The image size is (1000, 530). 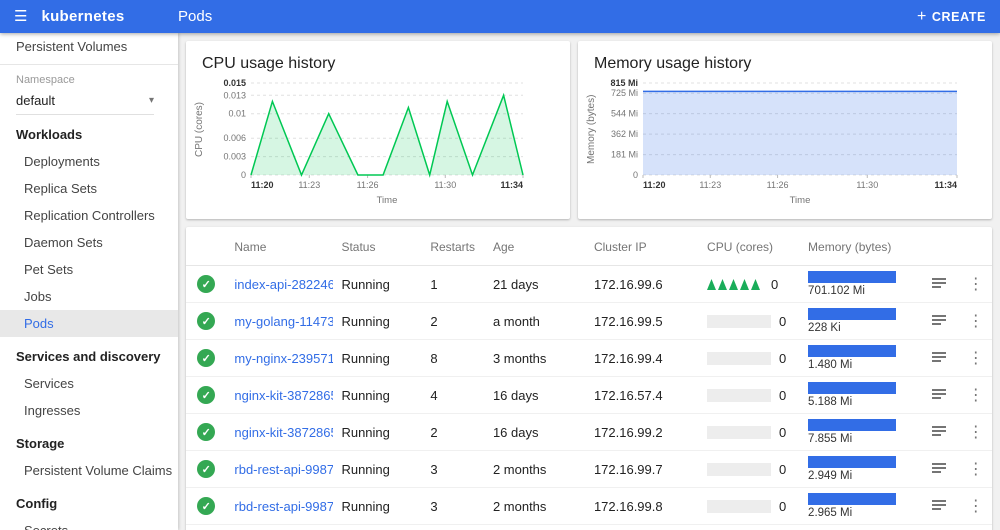 What do you see at coordinates (434, 395) in the screenshot?
I see `pod-restarts: 4` at bounding box center [434, 395].